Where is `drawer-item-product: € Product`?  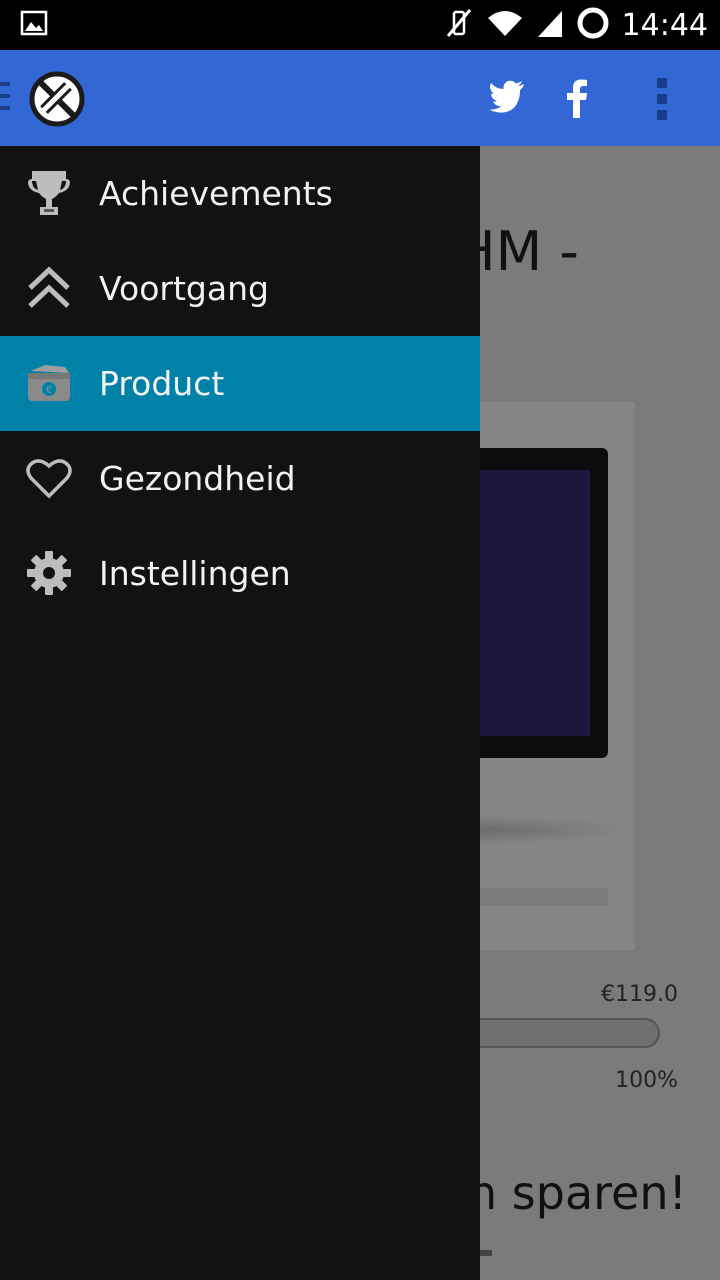
drawer-item-product: € Product is located at coordinates (240, 383).